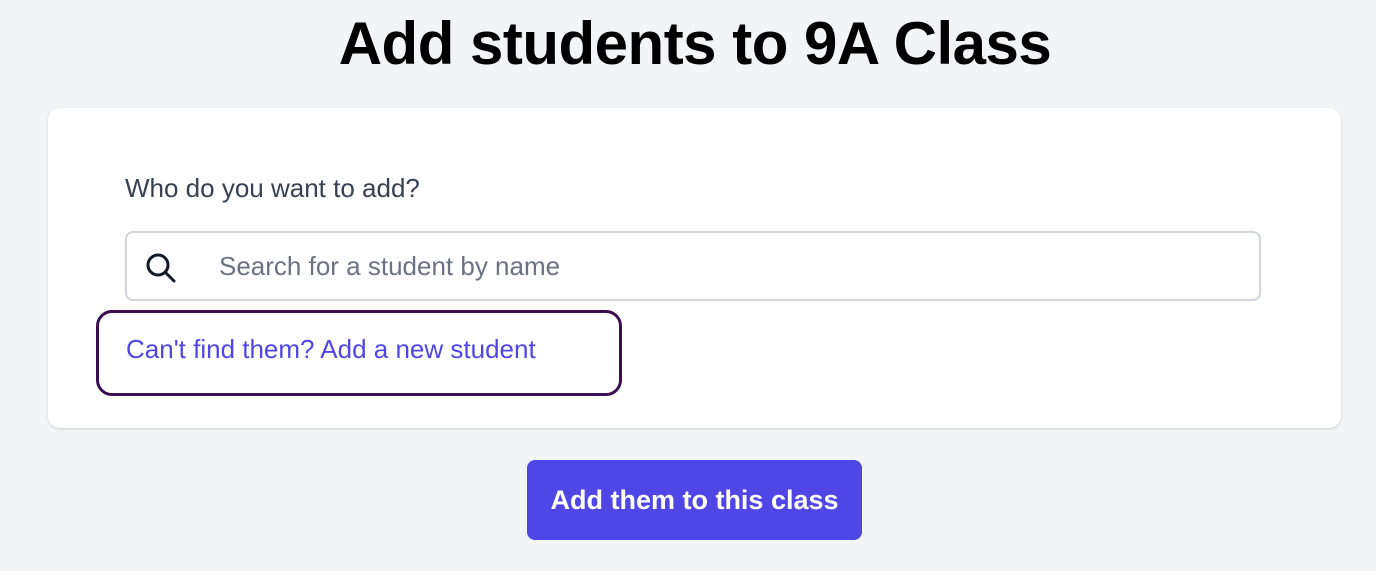 This screenshot has width=1376, height=571. I want to click on search-icon, so click(161, 268).